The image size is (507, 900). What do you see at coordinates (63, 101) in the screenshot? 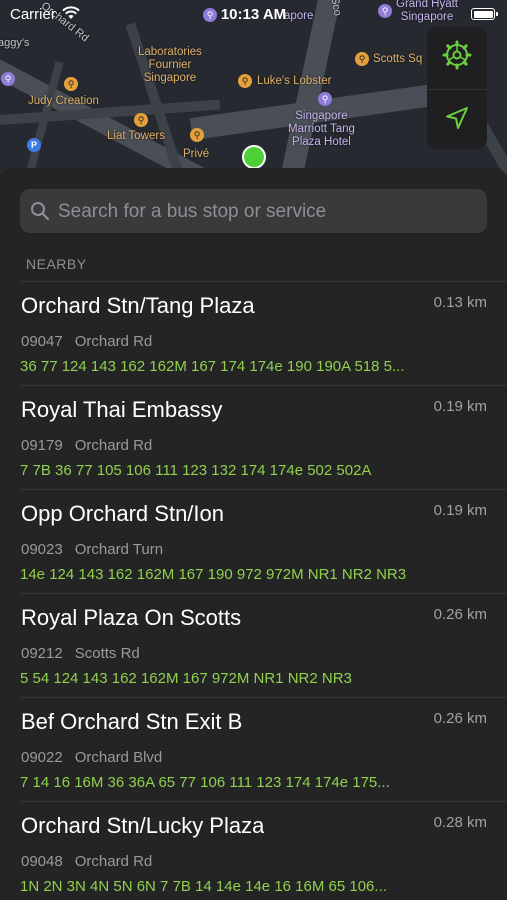
I see `map-label: Judy Creation` at bounding box center [63, 101].